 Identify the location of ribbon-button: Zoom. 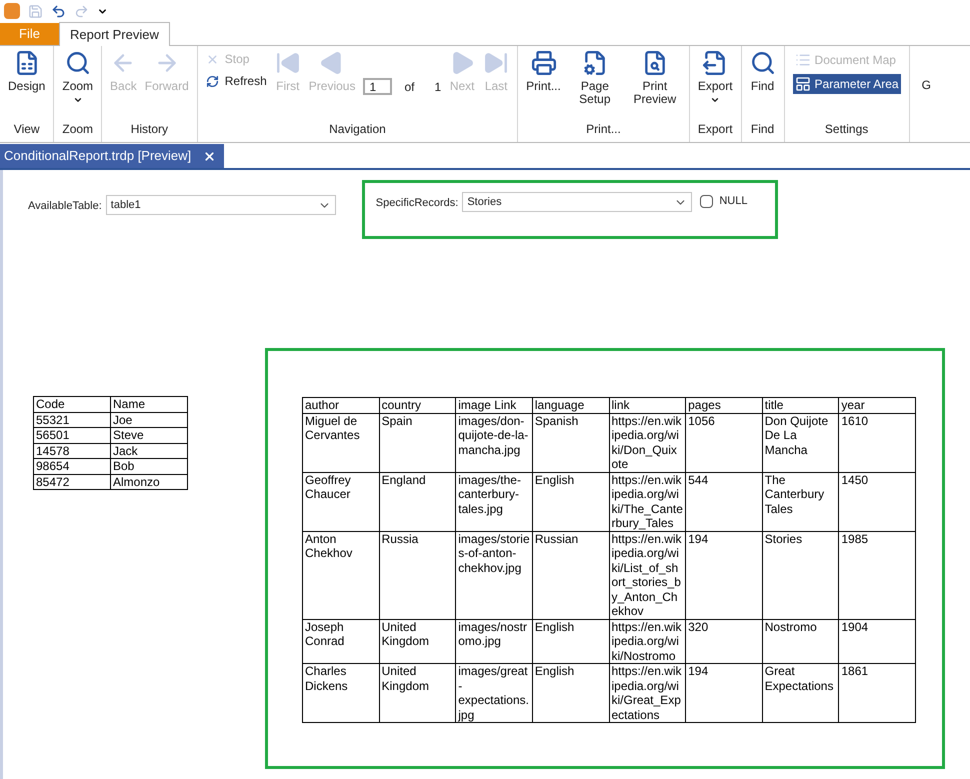
(78, 83).